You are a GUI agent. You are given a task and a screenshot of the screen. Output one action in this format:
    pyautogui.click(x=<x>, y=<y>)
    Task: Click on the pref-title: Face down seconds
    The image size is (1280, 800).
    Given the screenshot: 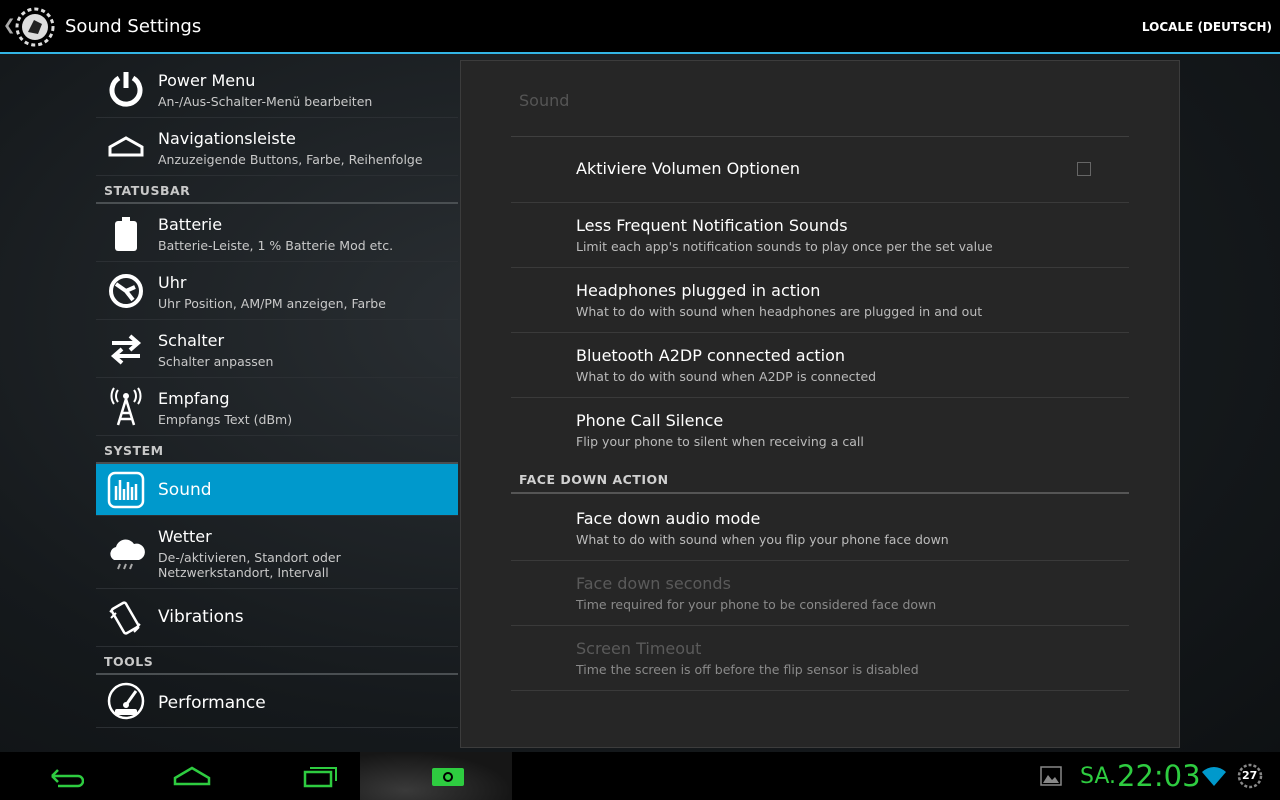 What is the action you would take?
    pyautogui.click(x=653, y=583)
    